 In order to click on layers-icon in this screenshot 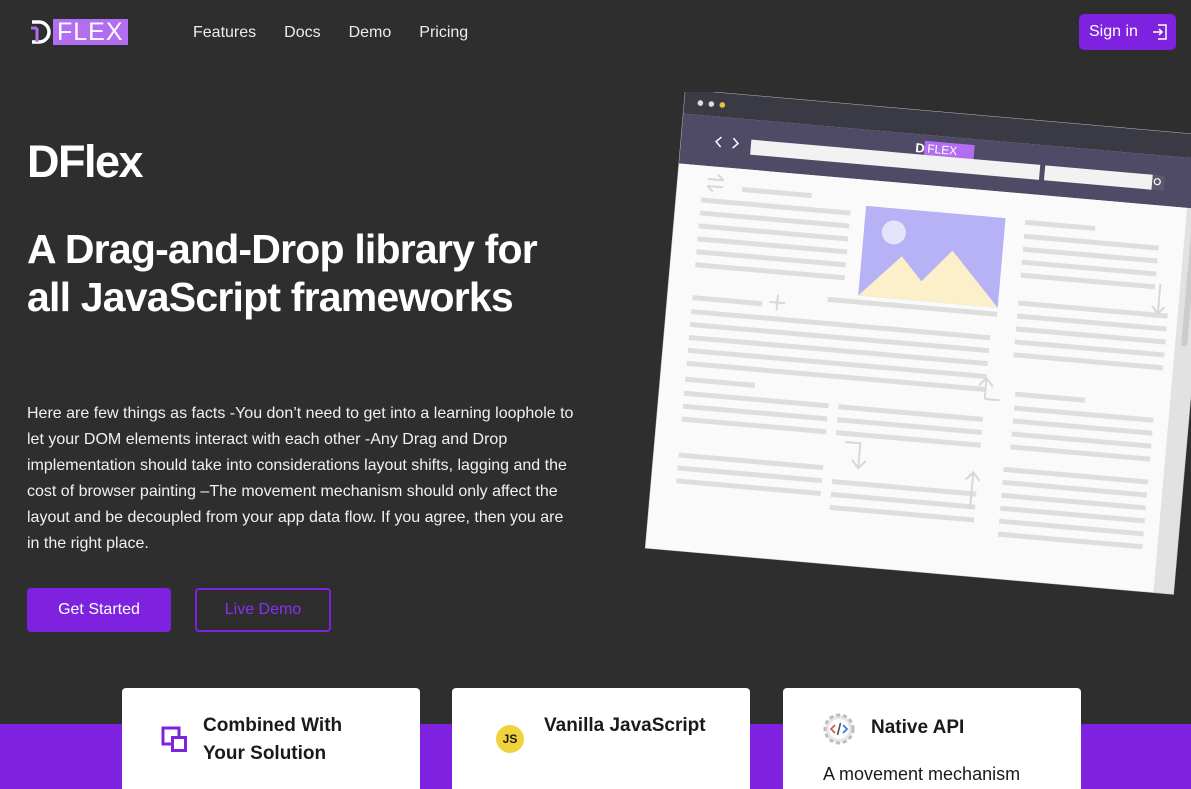, I will do `click(174, 739)`.